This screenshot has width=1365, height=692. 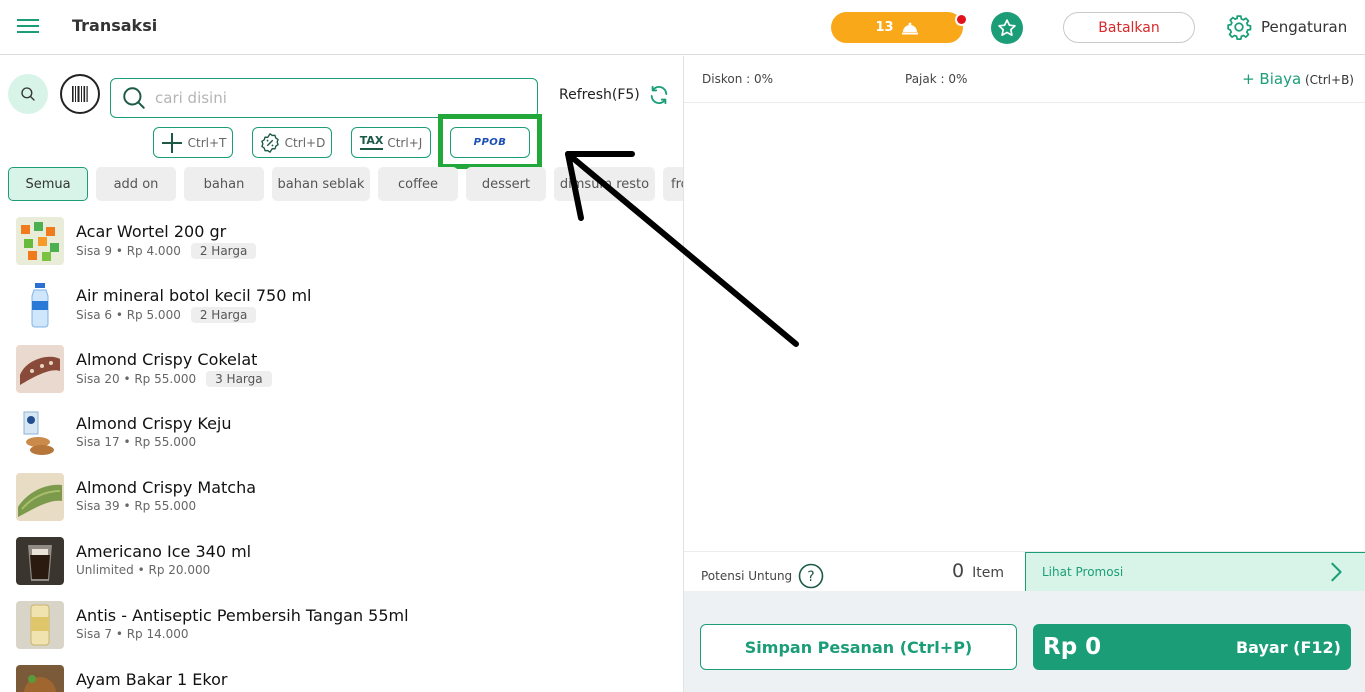 I want to click on category-tab: bahan seblak, so click(x=321, y=184).